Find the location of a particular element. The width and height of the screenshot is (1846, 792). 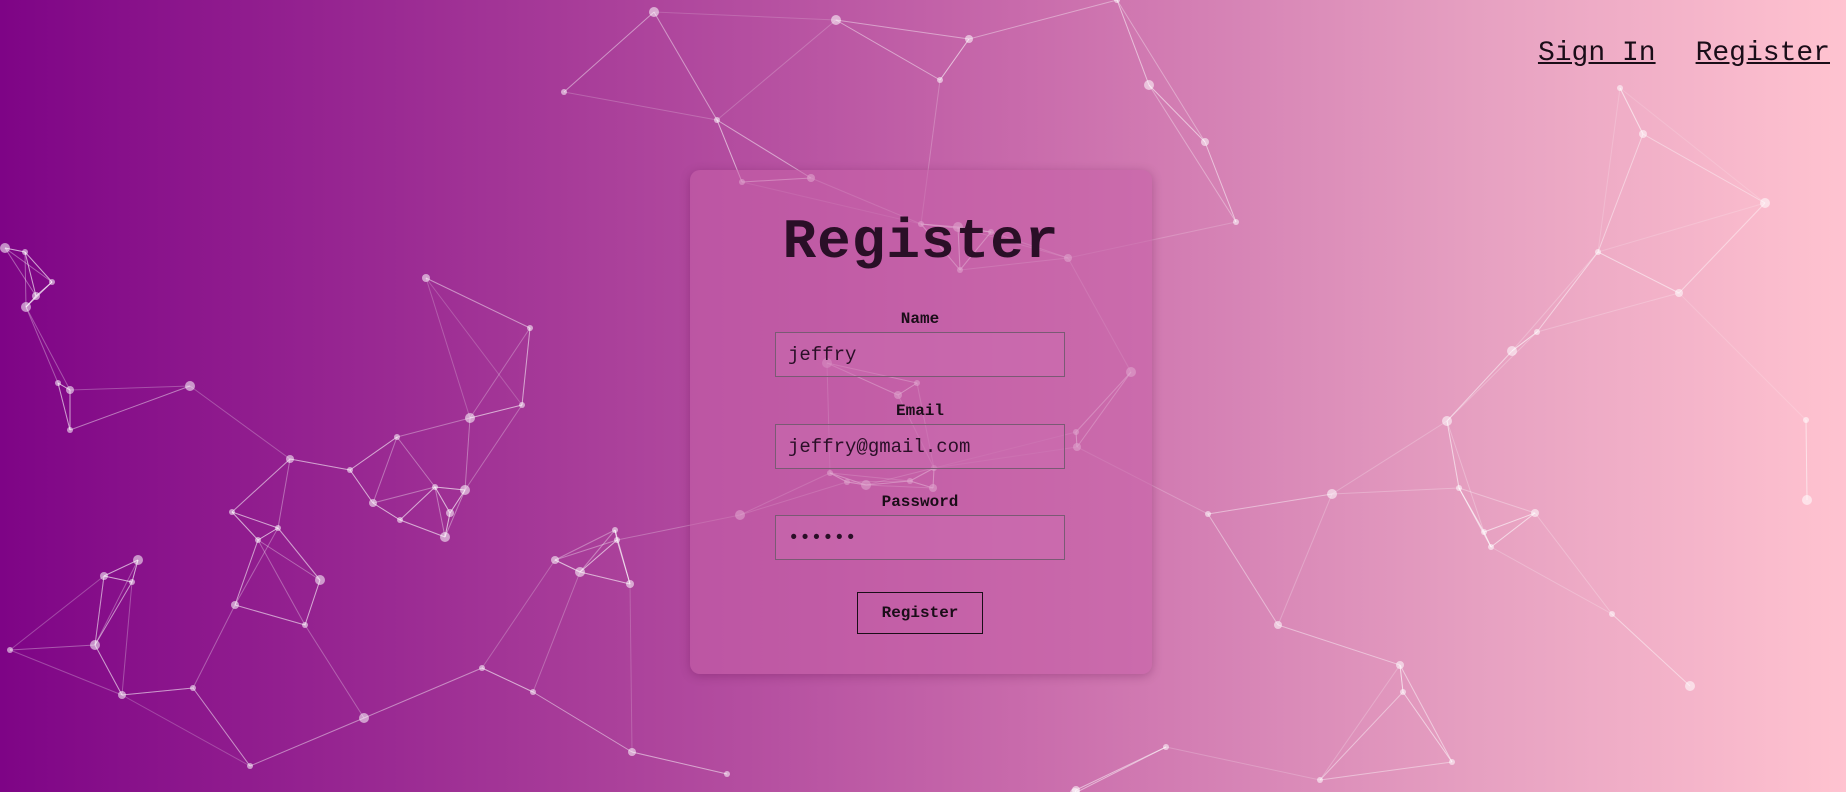

password-field-group: Password is located at coordinates (920, 527).